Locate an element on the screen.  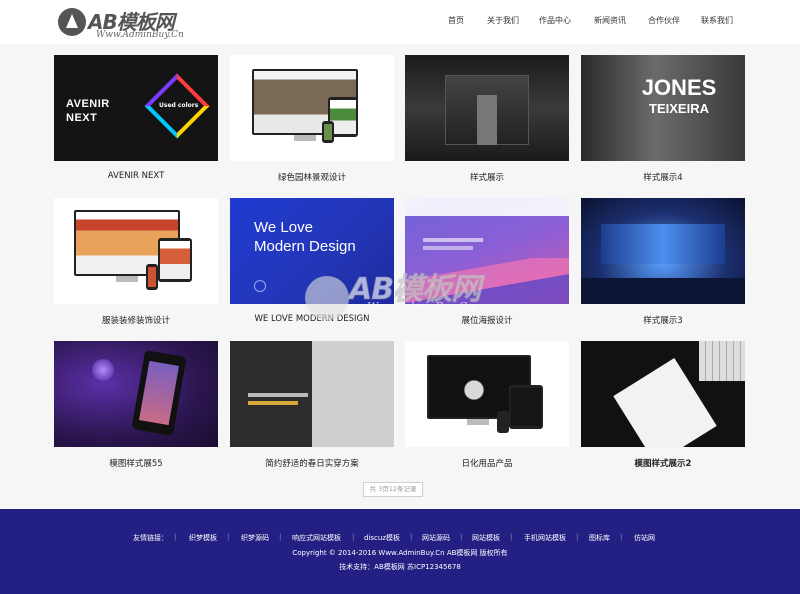
thumbnail-art-line: NEXT is located at coordinates (82, 118).